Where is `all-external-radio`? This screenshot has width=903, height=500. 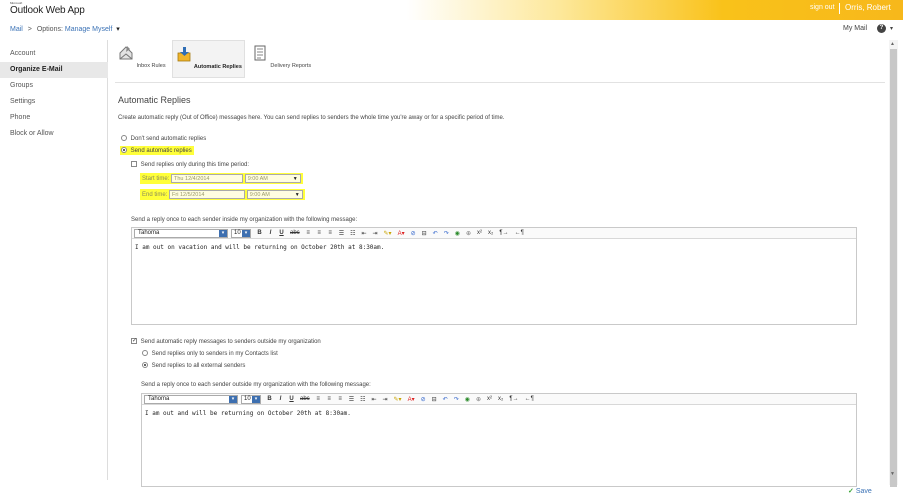 all-external-radio is located at coordinates (145, 365).